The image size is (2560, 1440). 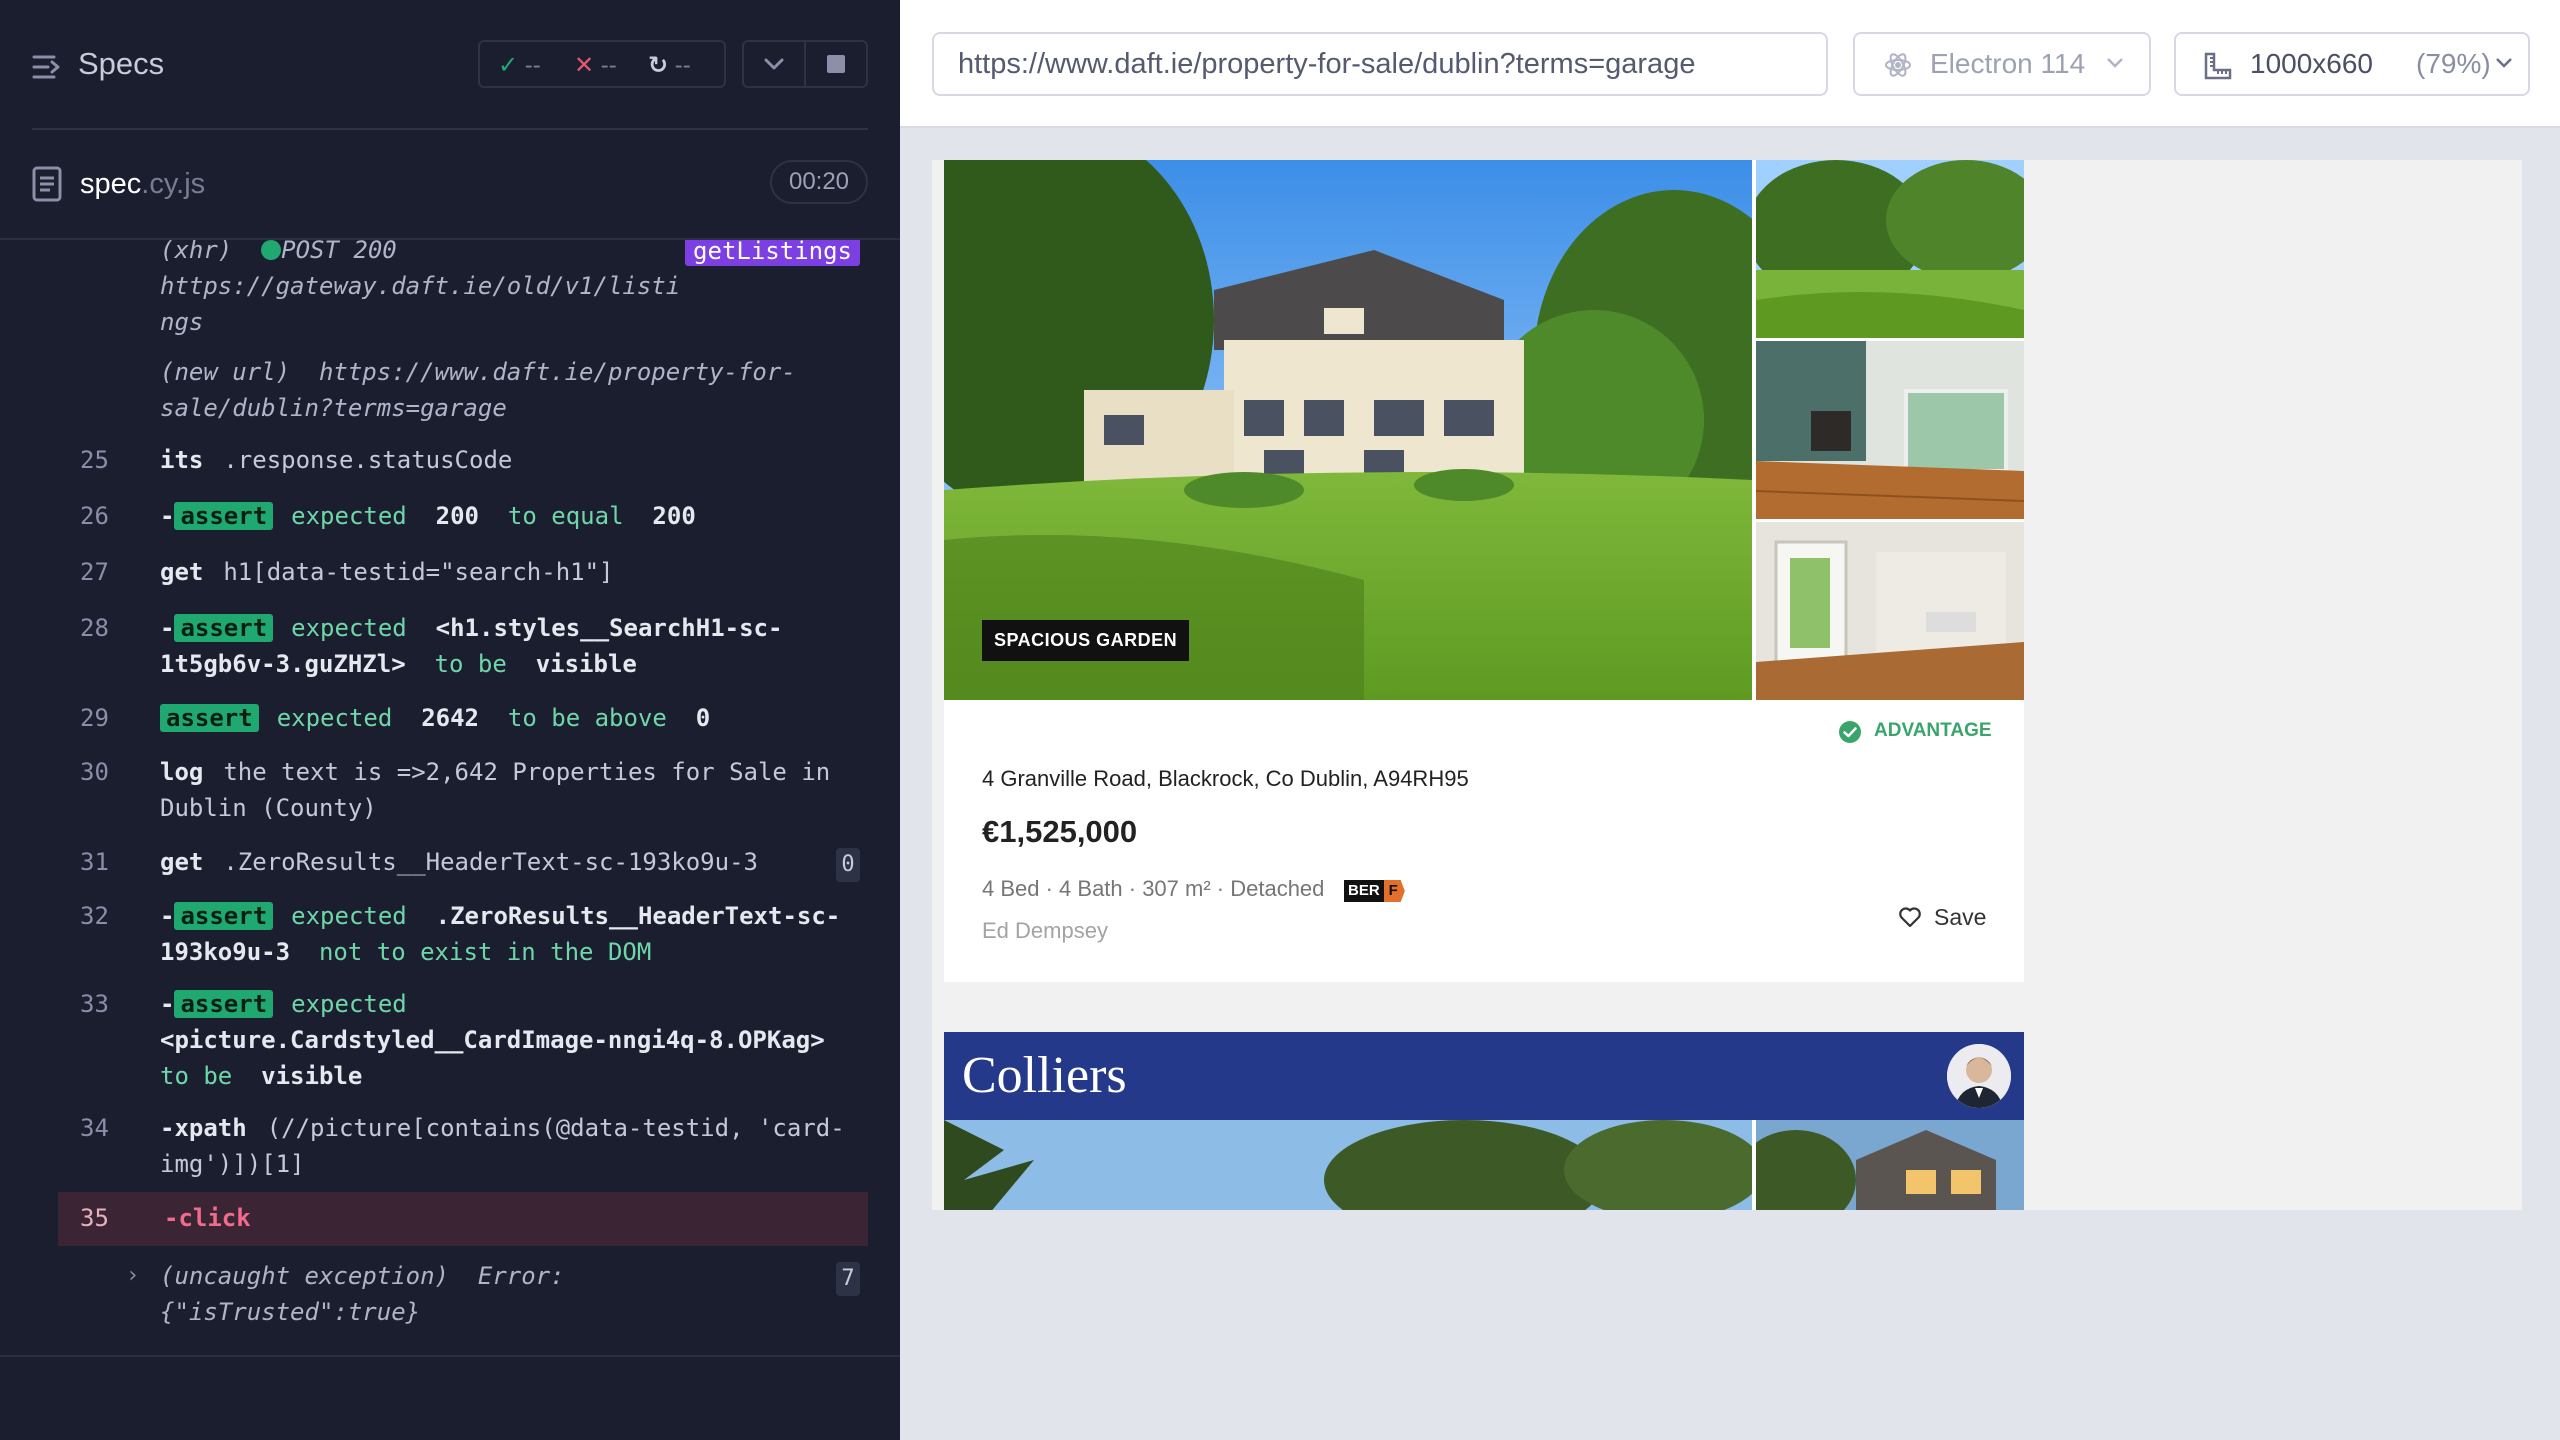 I want to click on spec-duration: 00:20, so click(x=819, y=182).